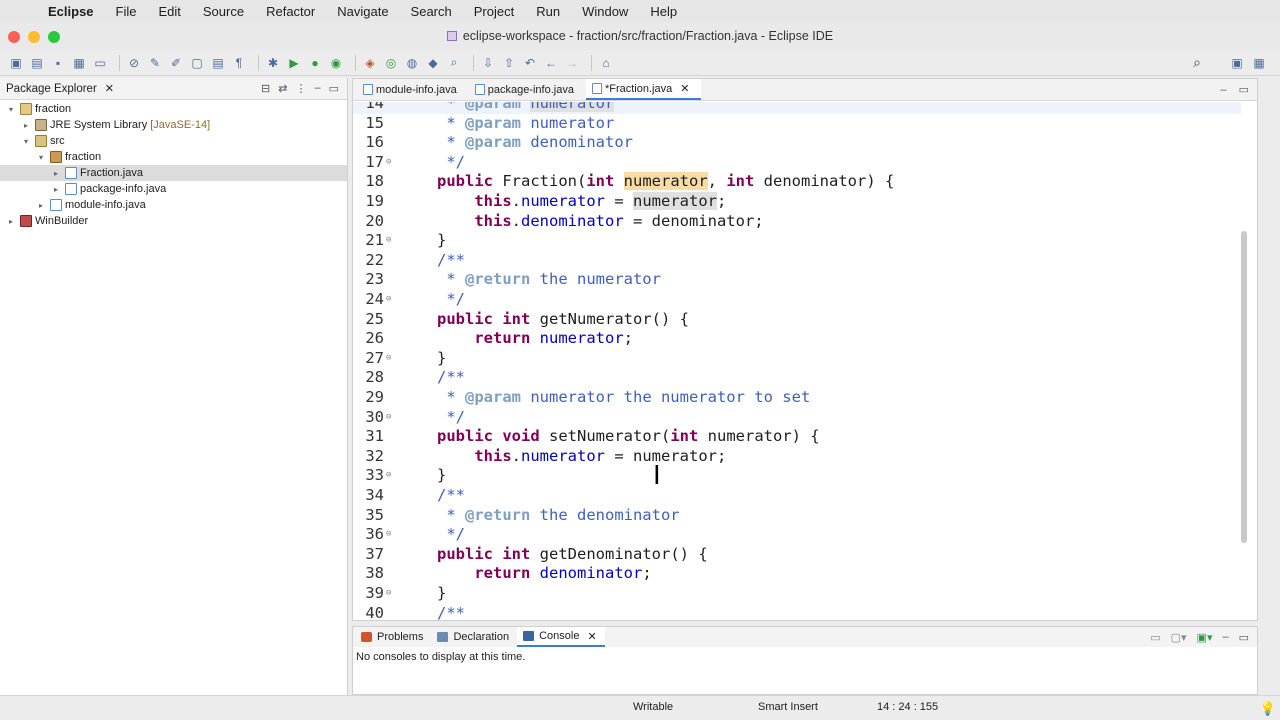 The height and width of the screenshot is (720, 1280). Describe the element at coordinates (413, 89) in the screenshot. I see `tab-module-info: module-info.java` at that location.